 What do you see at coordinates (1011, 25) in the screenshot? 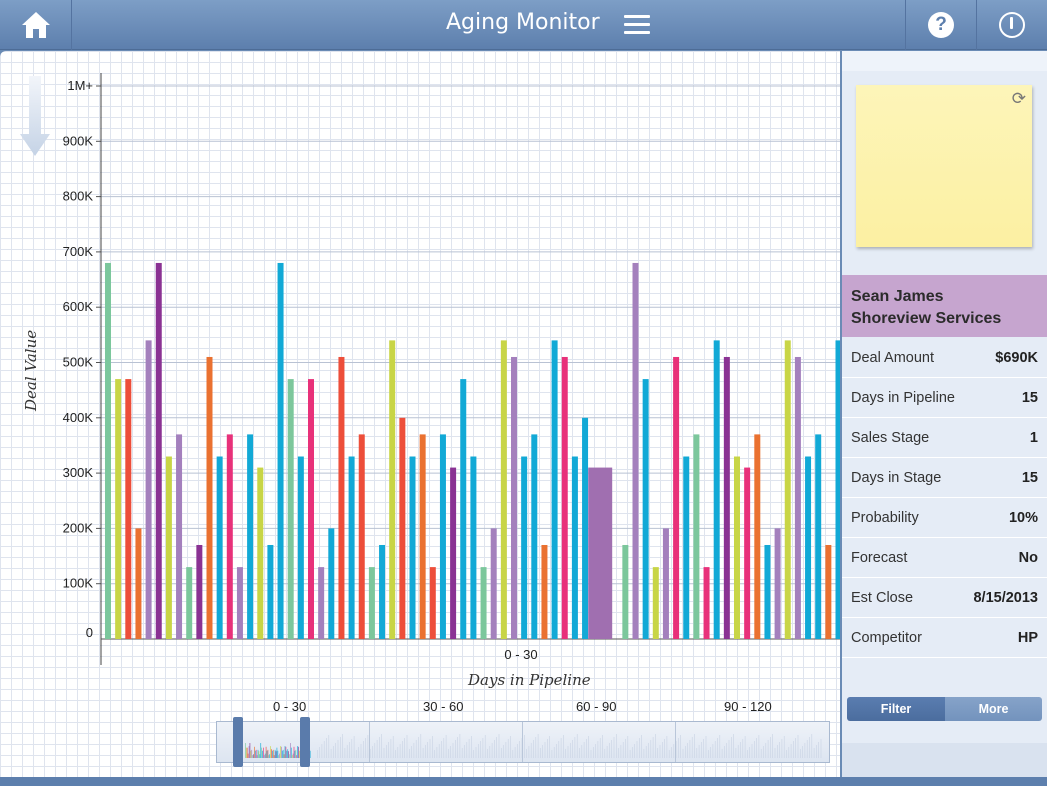
I see `power-button` at bounding box center [1011, 25].